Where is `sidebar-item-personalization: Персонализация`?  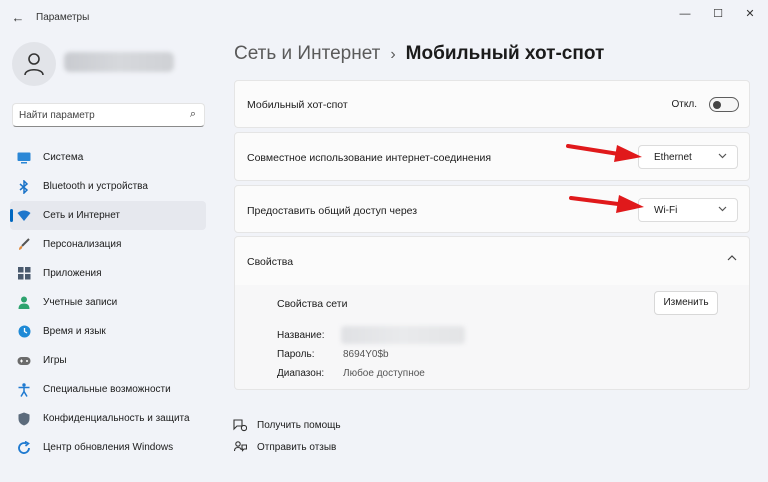 sidebar-item-personalization: Персонализация is located at coordinates (108, 244).